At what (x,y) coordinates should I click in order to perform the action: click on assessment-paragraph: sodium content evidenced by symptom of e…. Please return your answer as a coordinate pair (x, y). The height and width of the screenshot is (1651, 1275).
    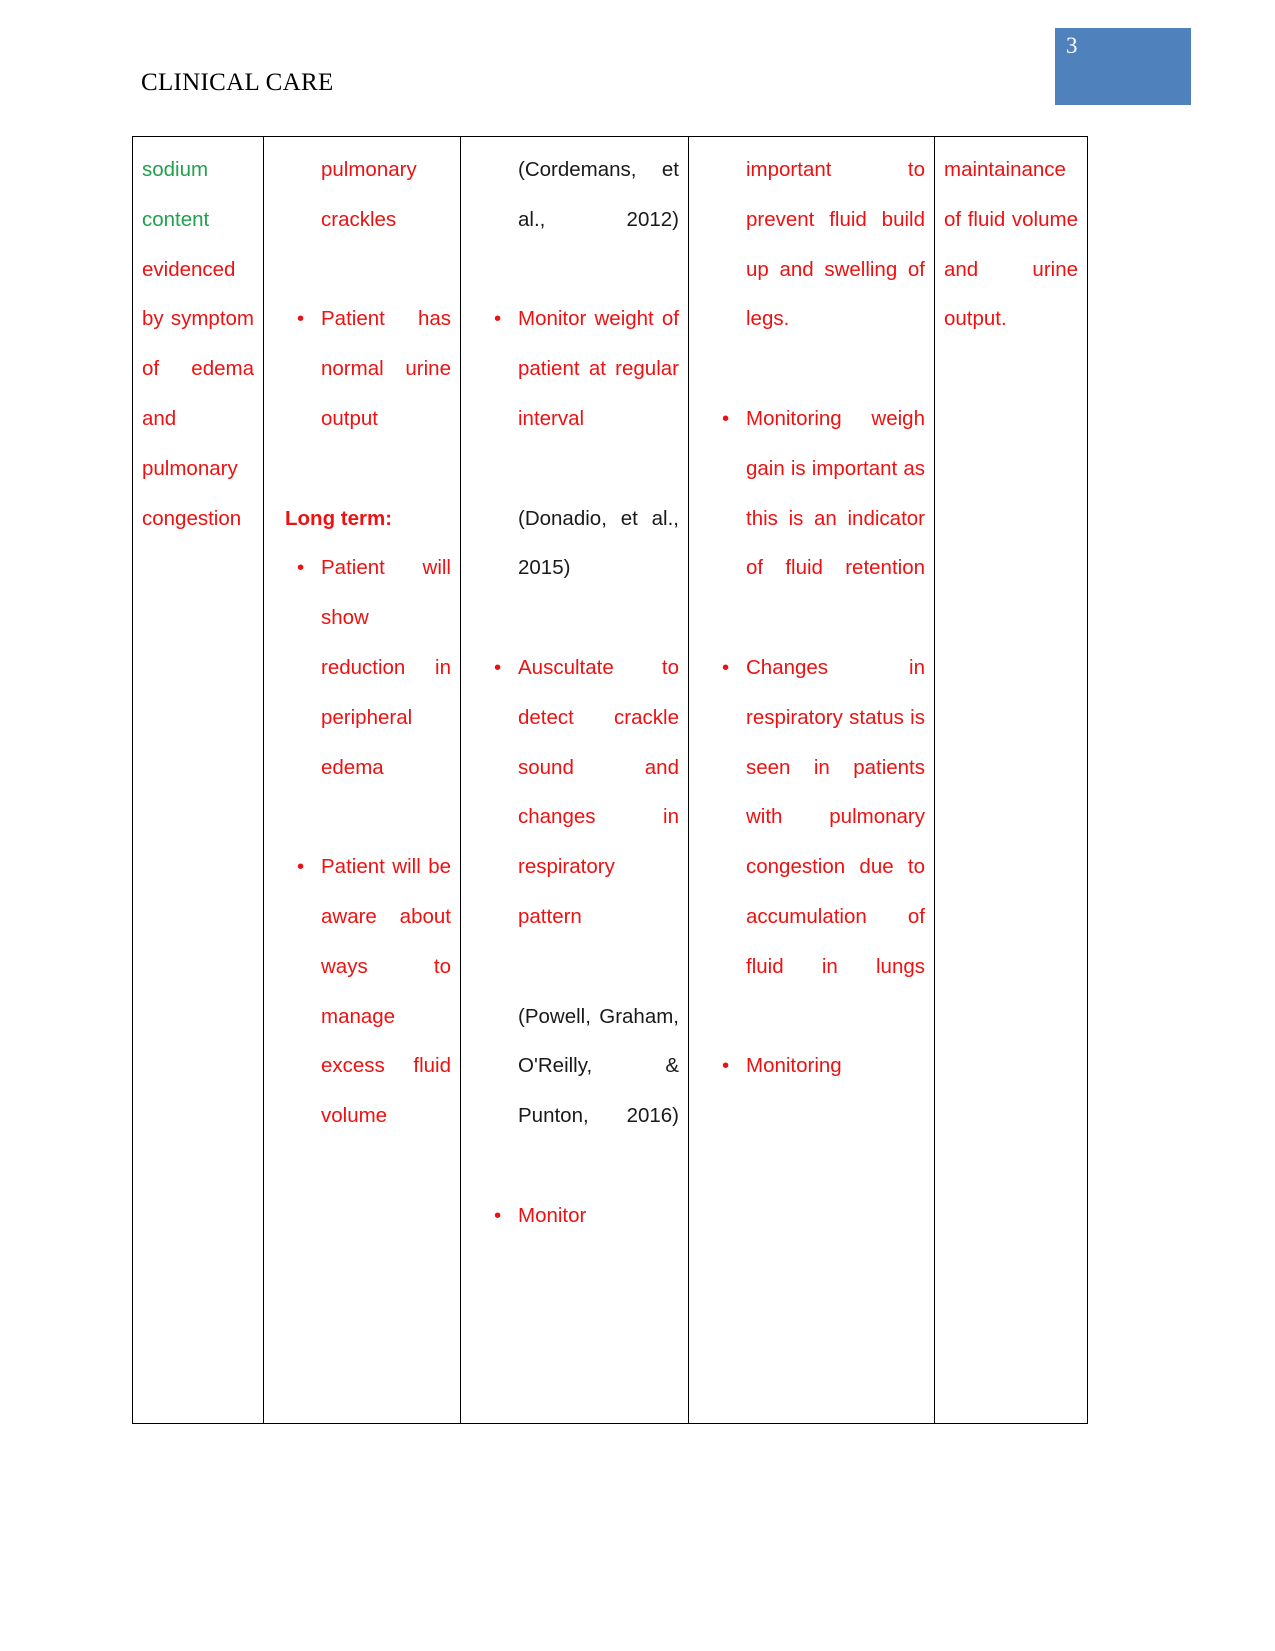
    Looking at the image, I should click on (198, 369).